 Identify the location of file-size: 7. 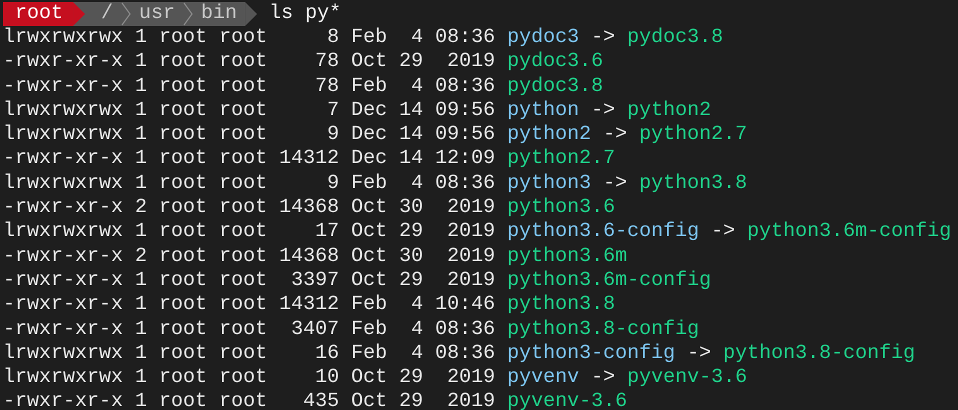
(333, 111).